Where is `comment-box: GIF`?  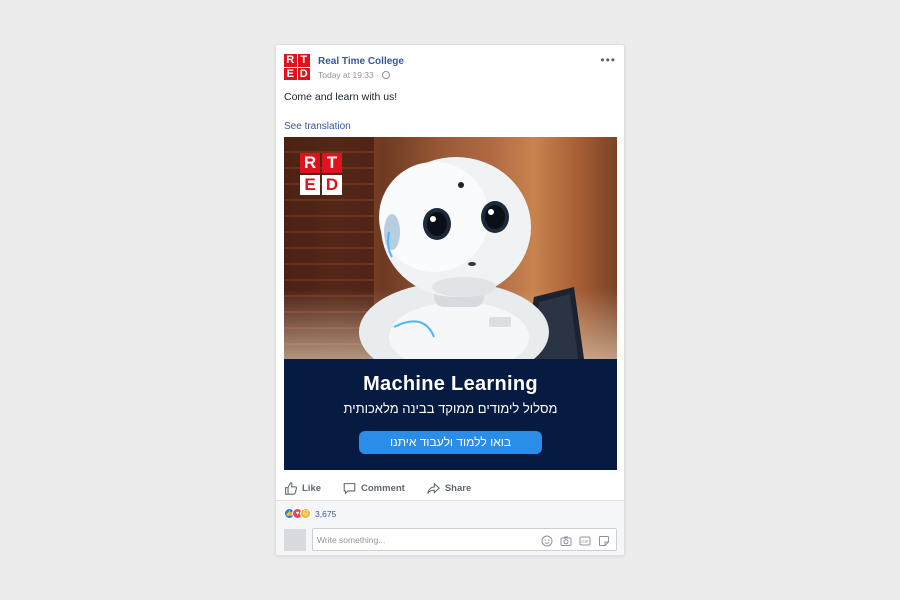 comment-box: GIF is located at coordinates (464, 539).